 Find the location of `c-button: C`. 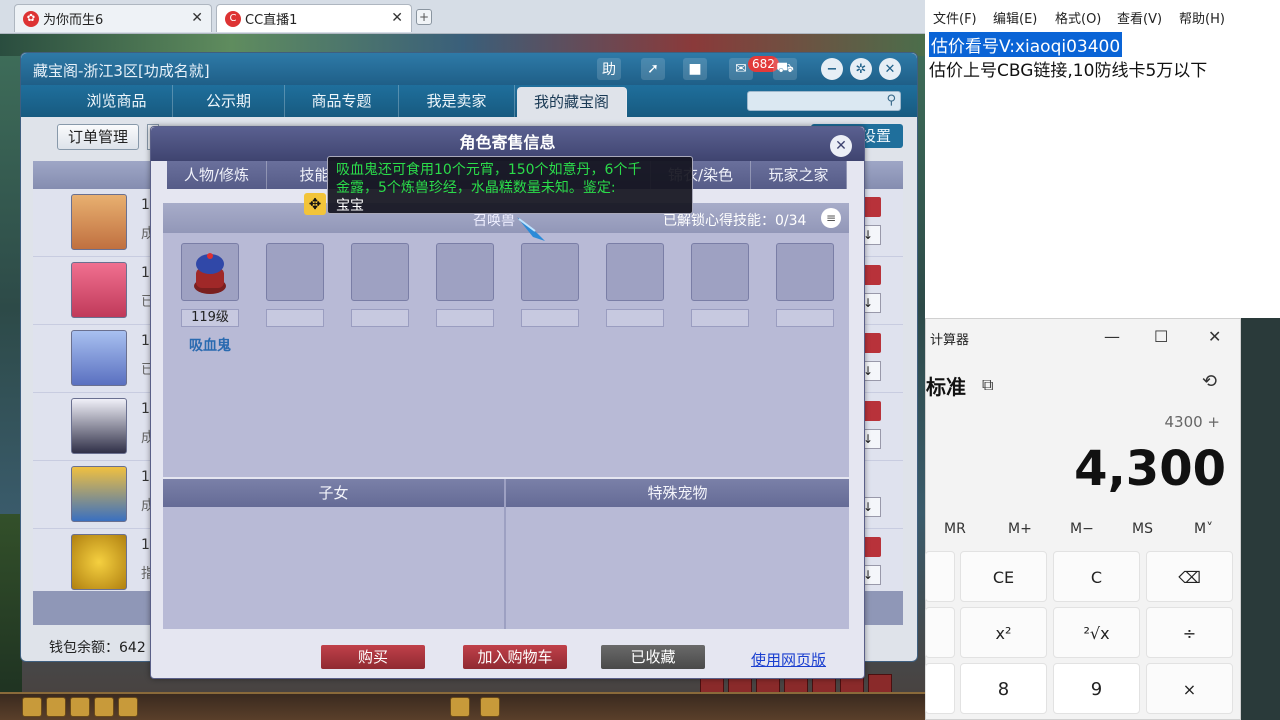

c-button: C is located at coordinates (1096, 576).